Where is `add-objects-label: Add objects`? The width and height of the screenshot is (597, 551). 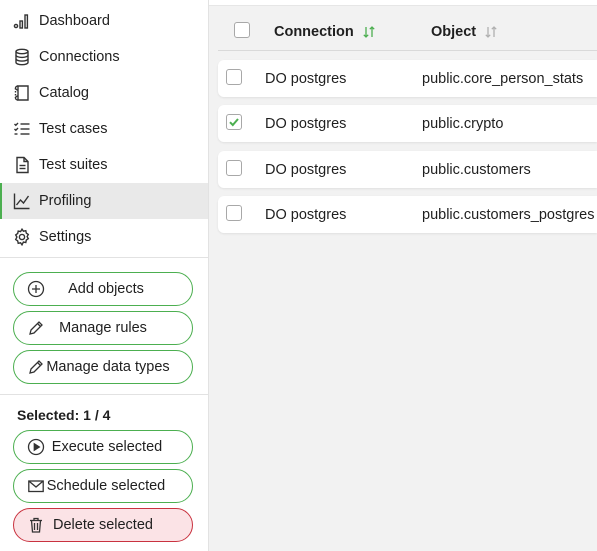 add-objects-label: Add objects is located at coordinates (106, 289).